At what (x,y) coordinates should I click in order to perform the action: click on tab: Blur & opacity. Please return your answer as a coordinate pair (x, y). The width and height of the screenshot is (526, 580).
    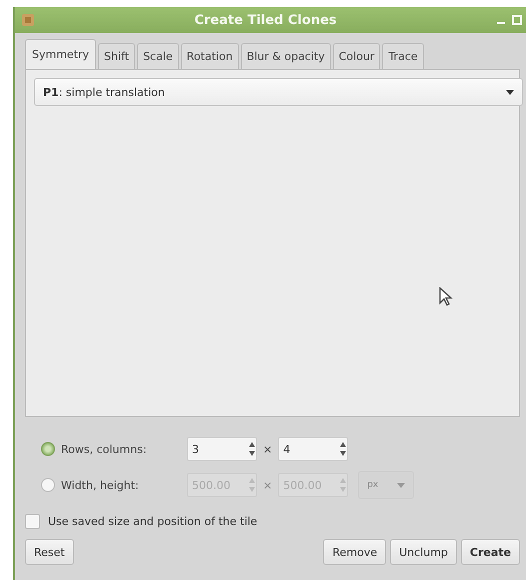
    Looking at the image, I should click on (285, 56).